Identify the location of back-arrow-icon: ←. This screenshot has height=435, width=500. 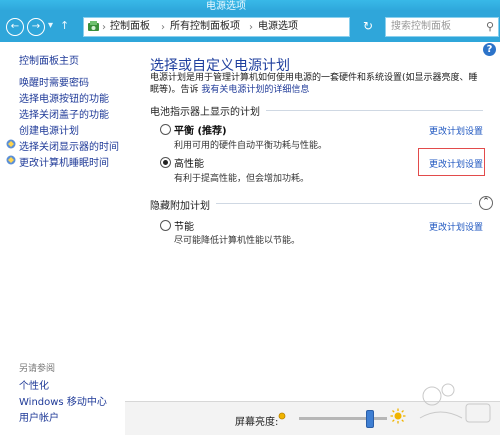
(15, 27).